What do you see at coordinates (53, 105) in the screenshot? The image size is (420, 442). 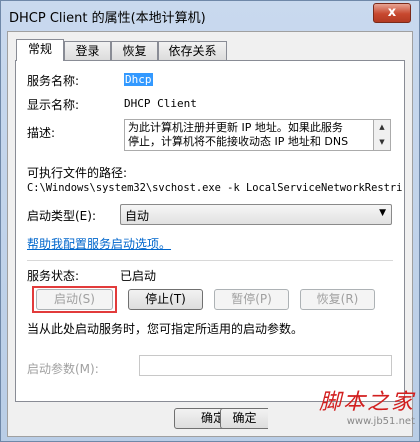 I see `display-name-label: 显示名称:` at bounding box center [53, 105].